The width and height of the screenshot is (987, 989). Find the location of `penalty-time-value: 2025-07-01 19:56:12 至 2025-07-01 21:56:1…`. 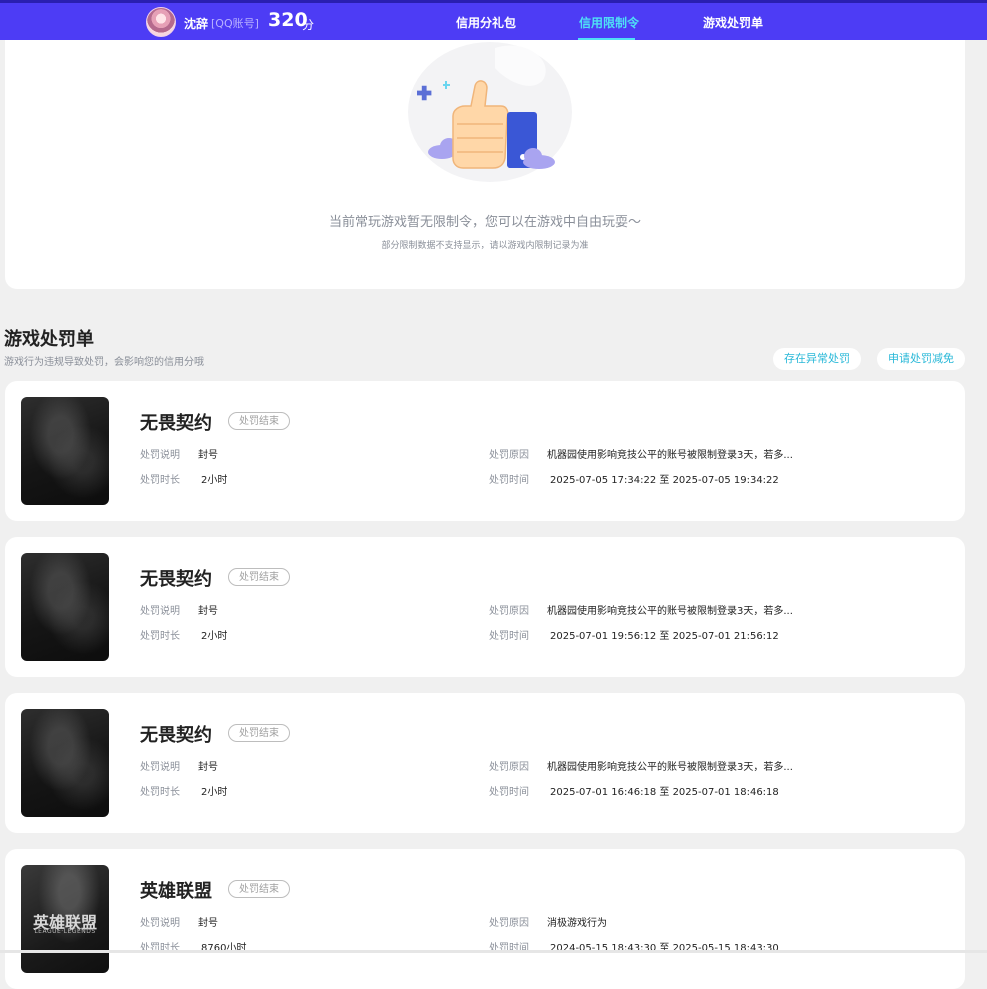

penalty-time-value: 2025-07-01 19:56:12 至 2025-07-01 21:56:1… is located at coordinates (664, 636).